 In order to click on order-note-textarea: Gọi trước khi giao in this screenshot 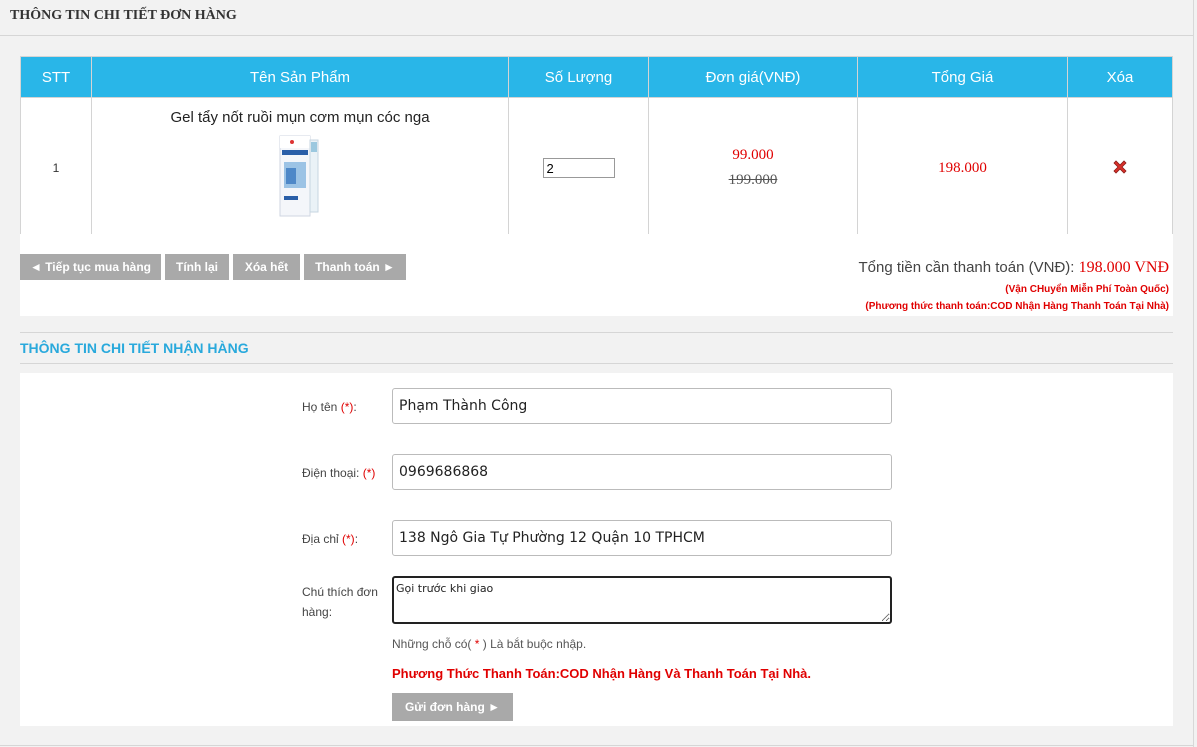, I will do `click(642, 600)`.